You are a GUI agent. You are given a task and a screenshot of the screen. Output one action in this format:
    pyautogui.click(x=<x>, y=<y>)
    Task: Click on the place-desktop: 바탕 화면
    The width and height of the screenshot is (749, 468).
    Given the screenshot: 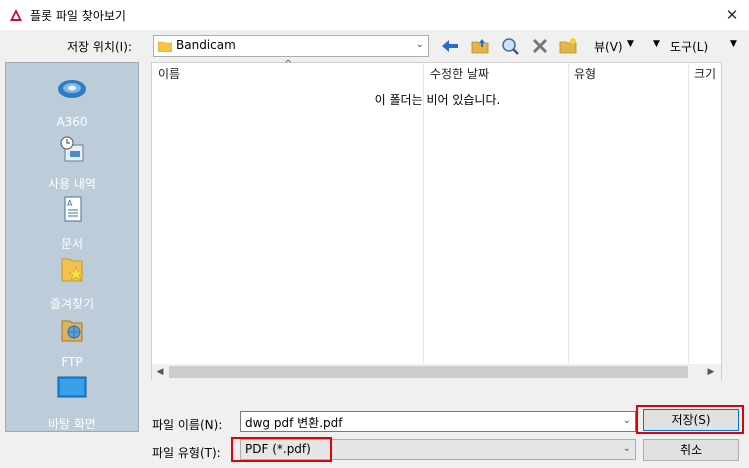 What is the action you would take?
    pyautogui.click(x=72, y=405)
    